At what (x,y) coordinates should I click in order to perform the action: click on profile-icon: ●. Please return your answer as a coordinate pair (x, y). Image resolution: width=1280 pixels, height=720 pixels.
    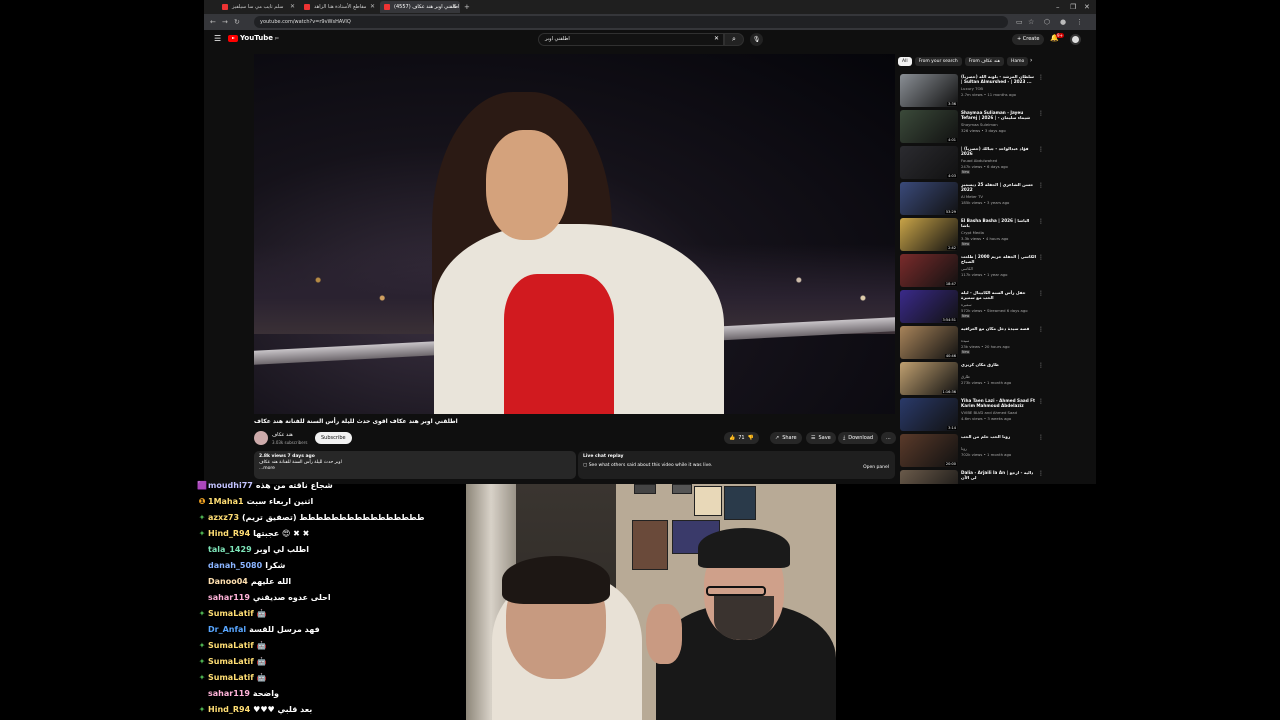
    Looking at the image, I should click on (1063, 22).